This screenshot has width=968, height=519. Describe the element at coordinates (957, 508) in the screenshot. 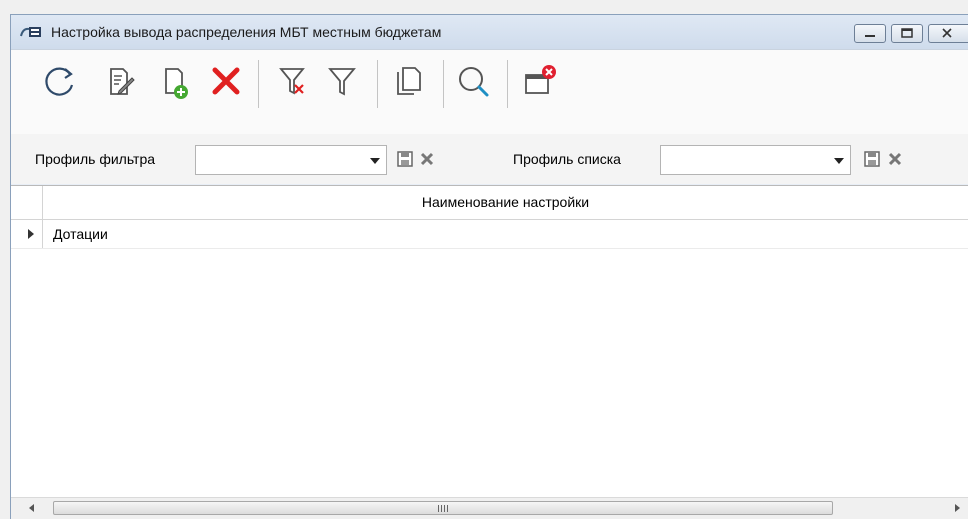

I see `scroll-right-icon` at that location.